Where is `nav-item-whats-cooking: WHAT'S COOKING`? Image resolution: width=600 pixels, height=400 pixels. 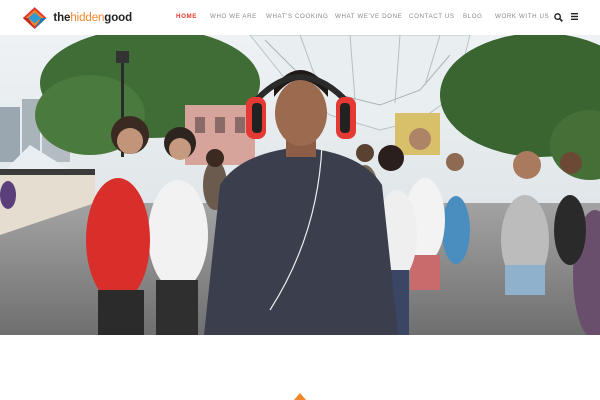 nav-item-whats-cooking: WHAT'S COOKING is located at coordinates (297, 16).